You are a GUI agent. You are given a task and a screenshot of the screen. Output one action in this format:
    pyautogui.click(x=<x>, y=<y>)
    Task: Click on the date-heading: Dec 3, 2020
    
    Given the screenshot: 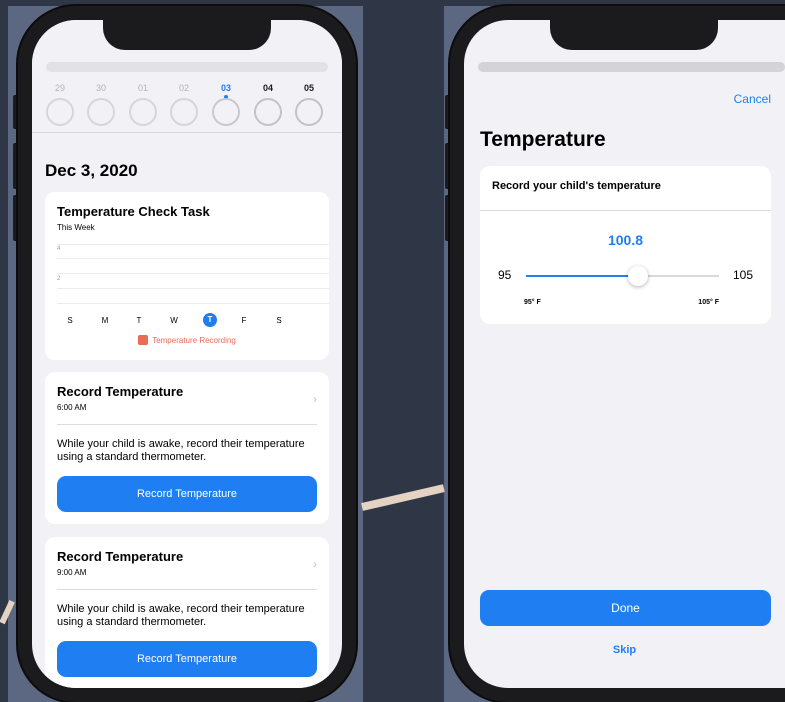 What is the action you would take?
    pyautogui.click(x=91, y=170)
    